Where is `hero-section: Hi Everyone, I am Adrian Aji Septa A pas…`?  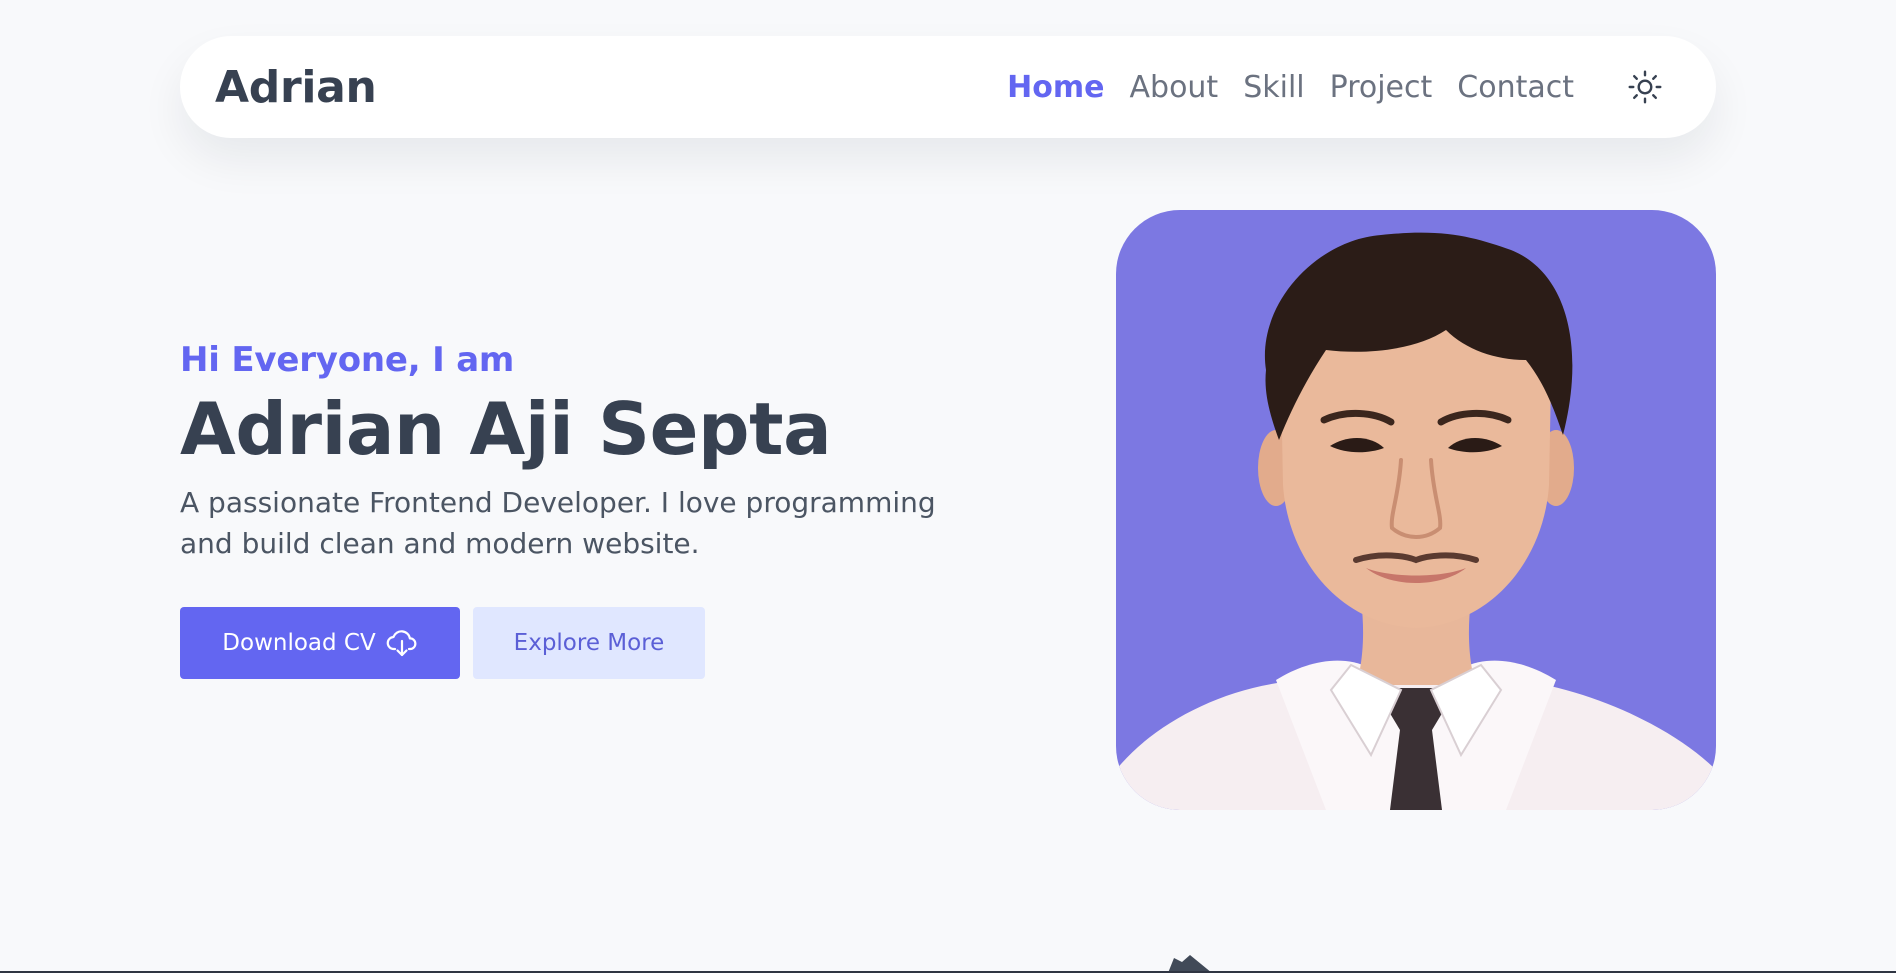 hero-section: Hi Everyone, I am Adrian Aji Septa A pas… is located at coordinates (575, 510).